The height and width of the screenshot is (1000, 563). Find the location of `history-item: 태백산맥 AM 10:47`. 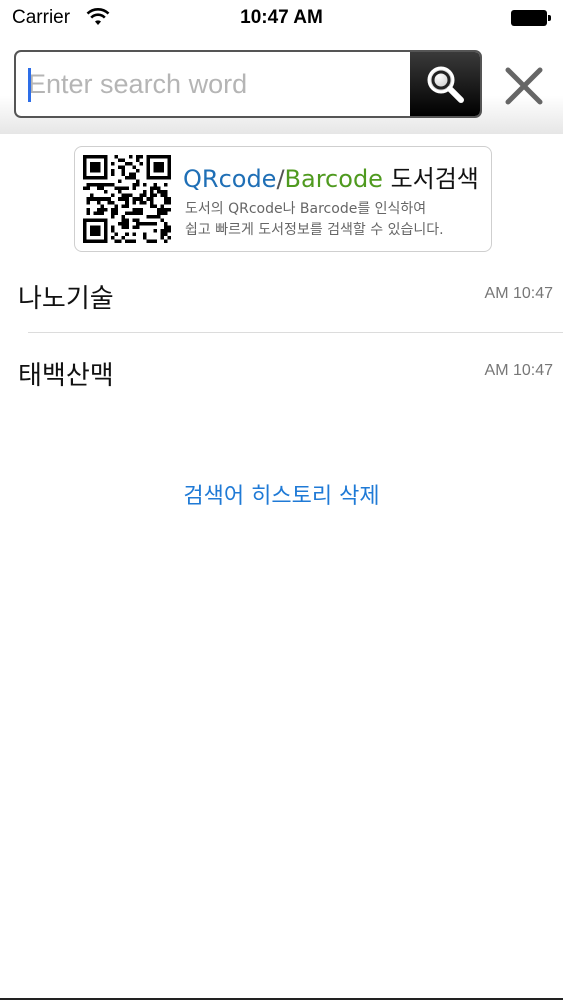

history-item: 태백산맥 AM 10:47 is located at coordinates (281, 371).